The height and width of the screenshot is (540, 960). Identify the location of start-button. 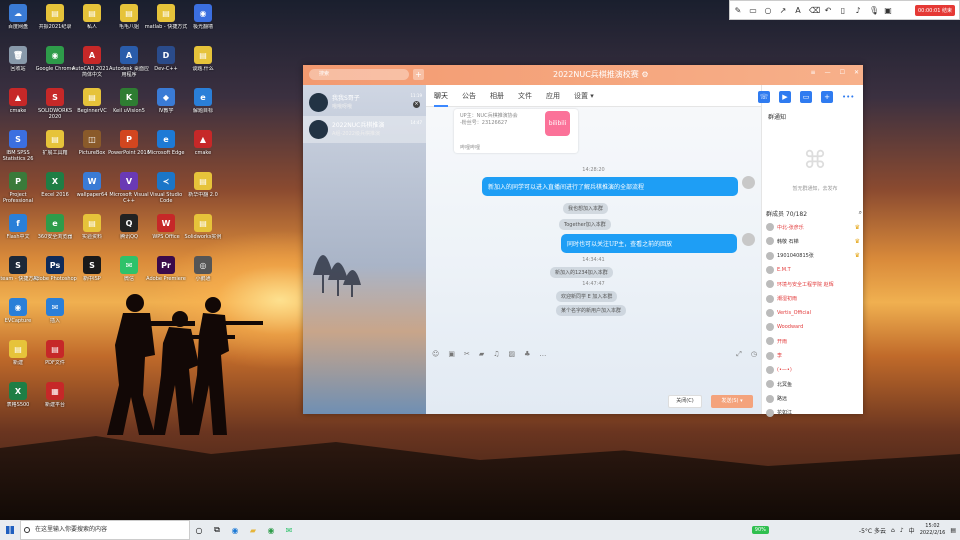
(10, 530).